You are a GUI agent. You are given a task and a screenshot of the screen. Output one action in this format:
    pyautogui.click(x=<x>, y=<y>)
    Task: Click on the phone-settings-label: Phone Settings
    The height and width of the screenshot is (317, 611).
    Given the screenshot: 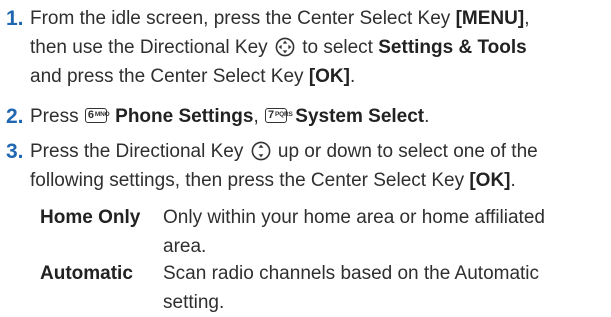 What is the action you would take?
    pyautogui.click(x=184, y=116)
    